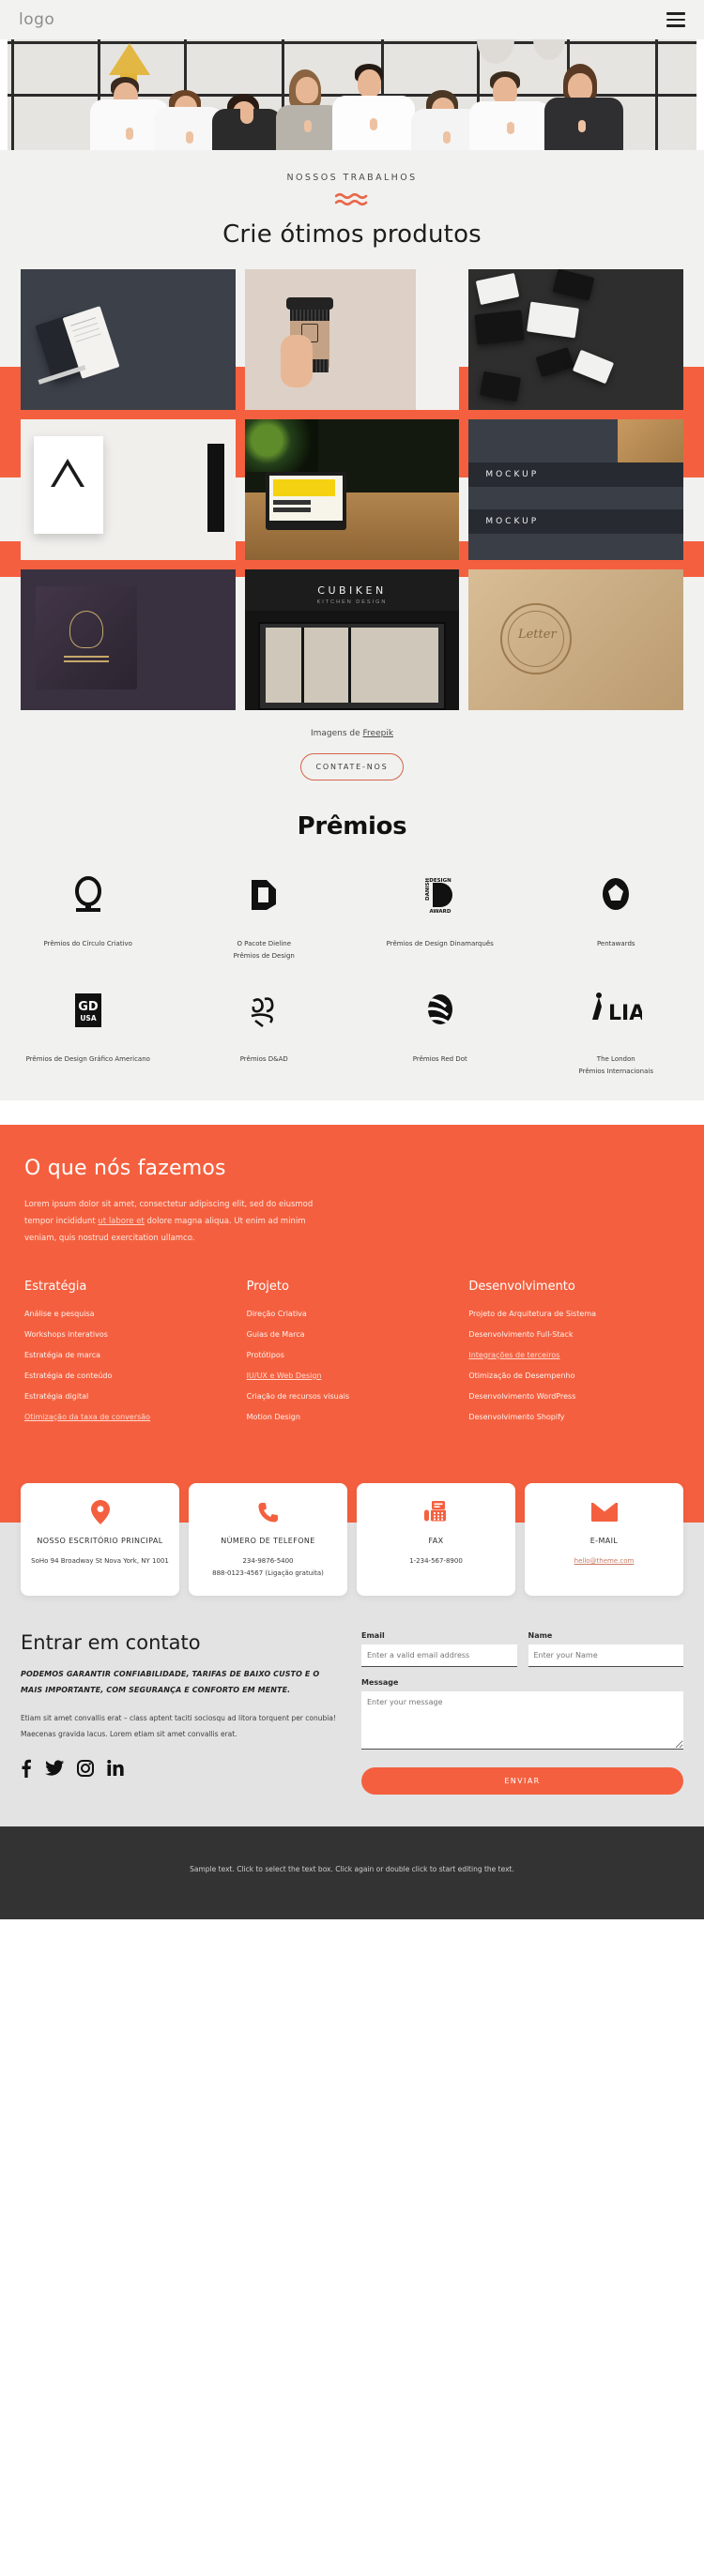  I want to click on svg-text: USA, so click(88, 1018).